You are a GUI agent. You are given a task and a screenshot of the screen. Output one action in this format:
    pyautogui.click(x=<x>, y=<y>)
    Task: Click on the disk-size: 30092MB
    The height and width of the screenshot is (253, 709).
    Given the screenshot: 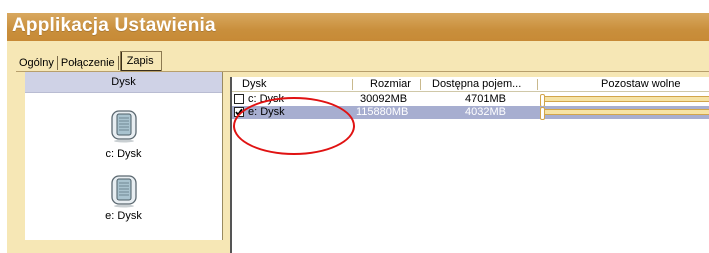 What is the action you would take?
    pyautogui.click(x=384, y=99)
    